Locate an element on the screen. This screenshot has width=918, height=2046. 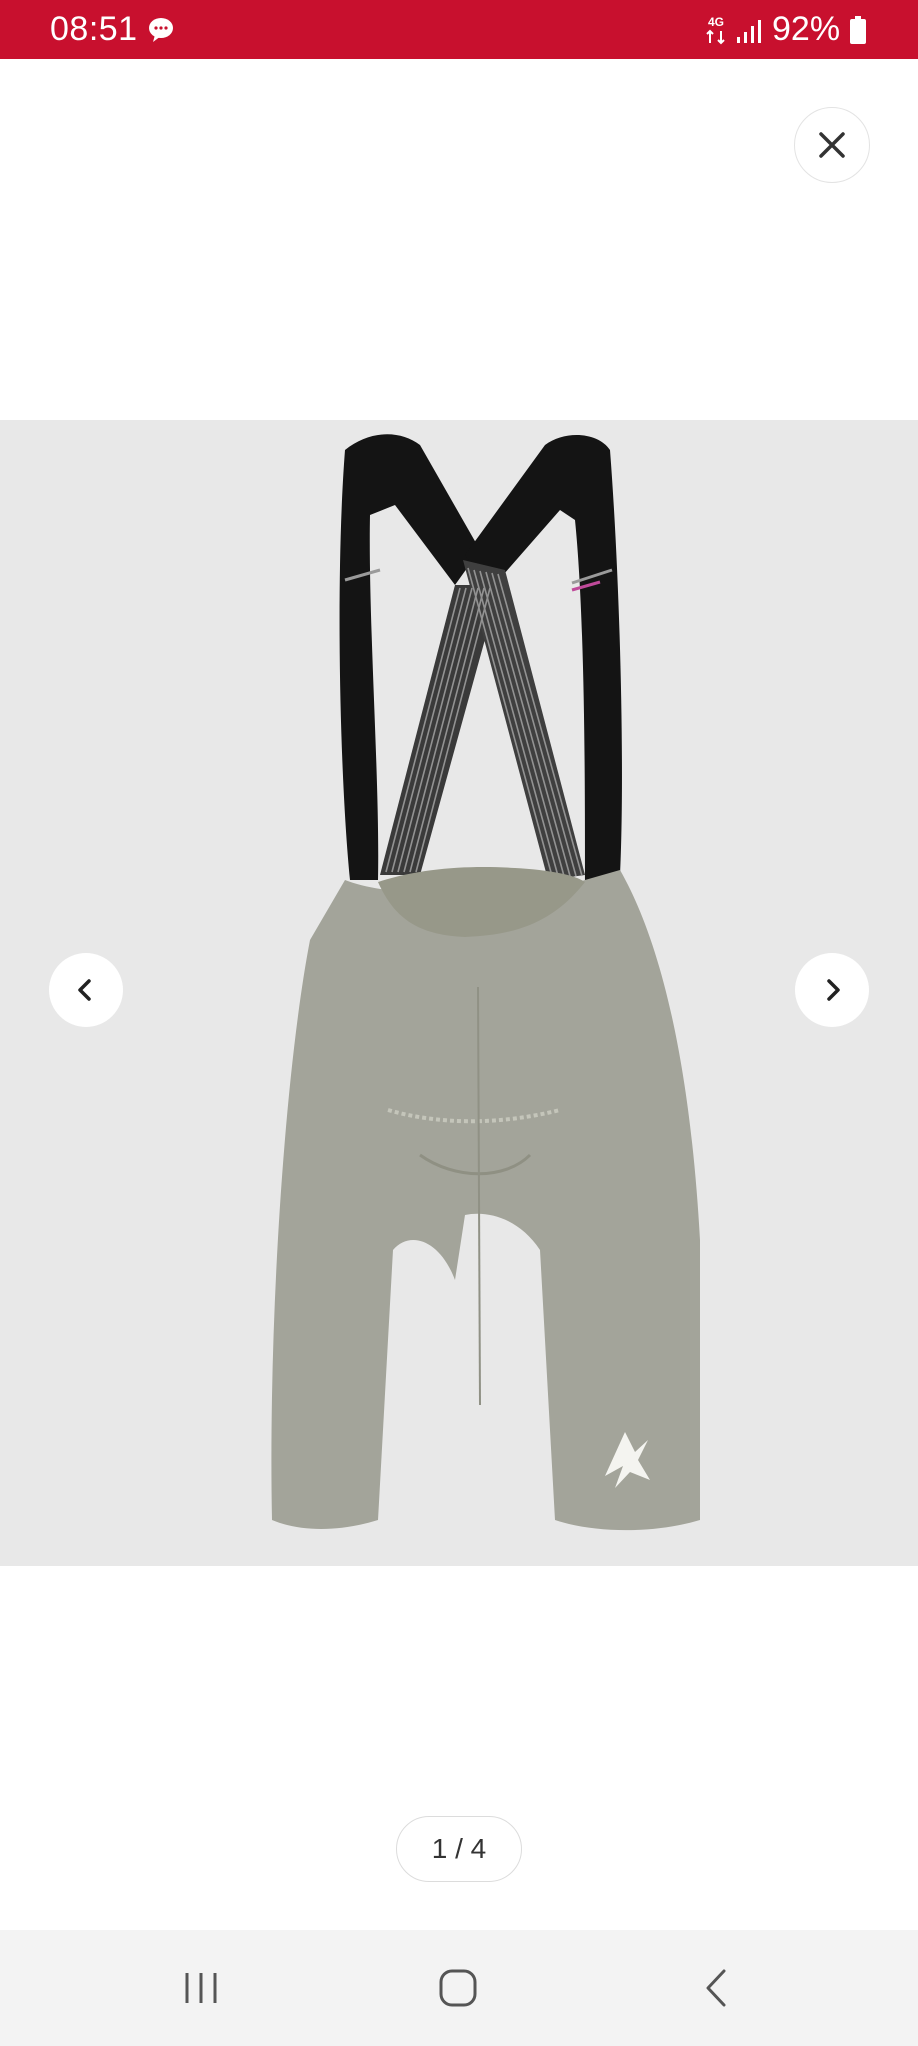
system-navigation-bar is located at coordinates (459, 1988).